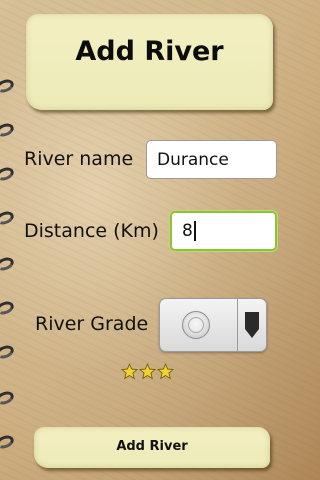 Image resolution: width=320 pixels, height=480 pixels. I want to click on page-title: Add River, so click(149, 51).